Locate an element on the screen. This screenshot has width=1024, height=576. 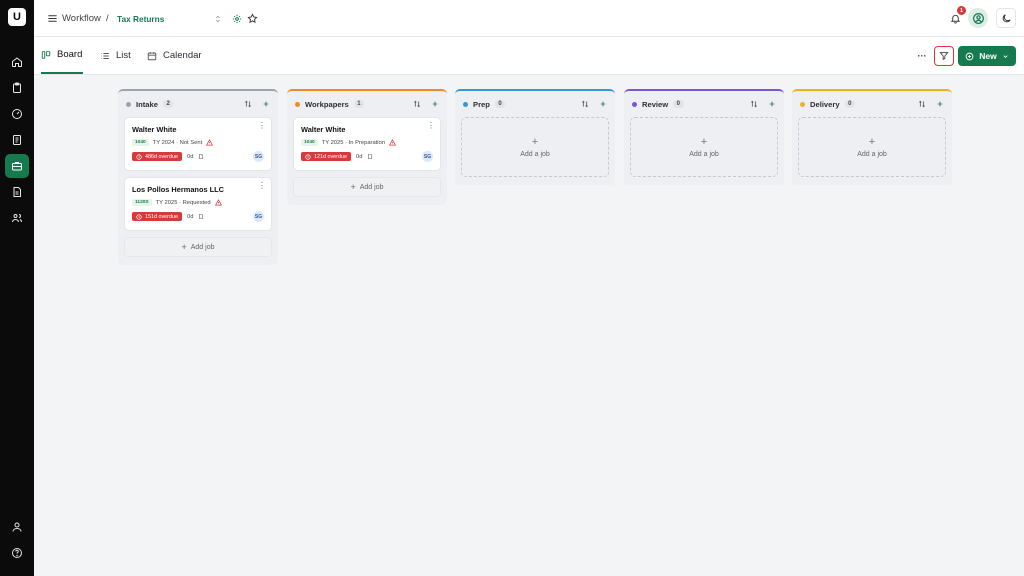
settings-icon is located at coordinates (236, 18).